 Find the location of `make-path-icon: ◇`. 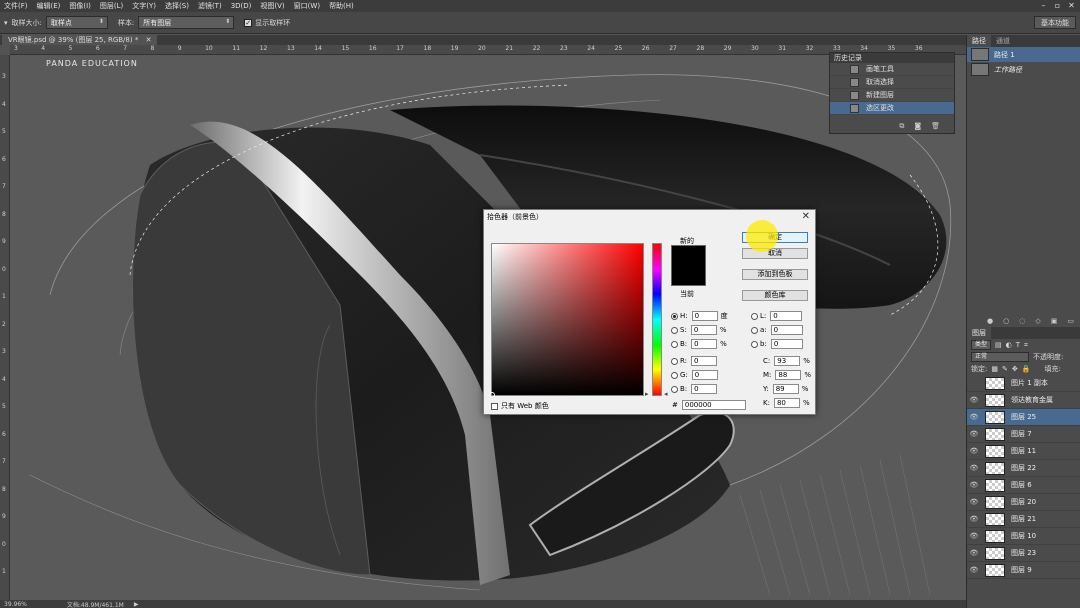

make-path-icon: ◇ is located at coordinates (1037, 321).